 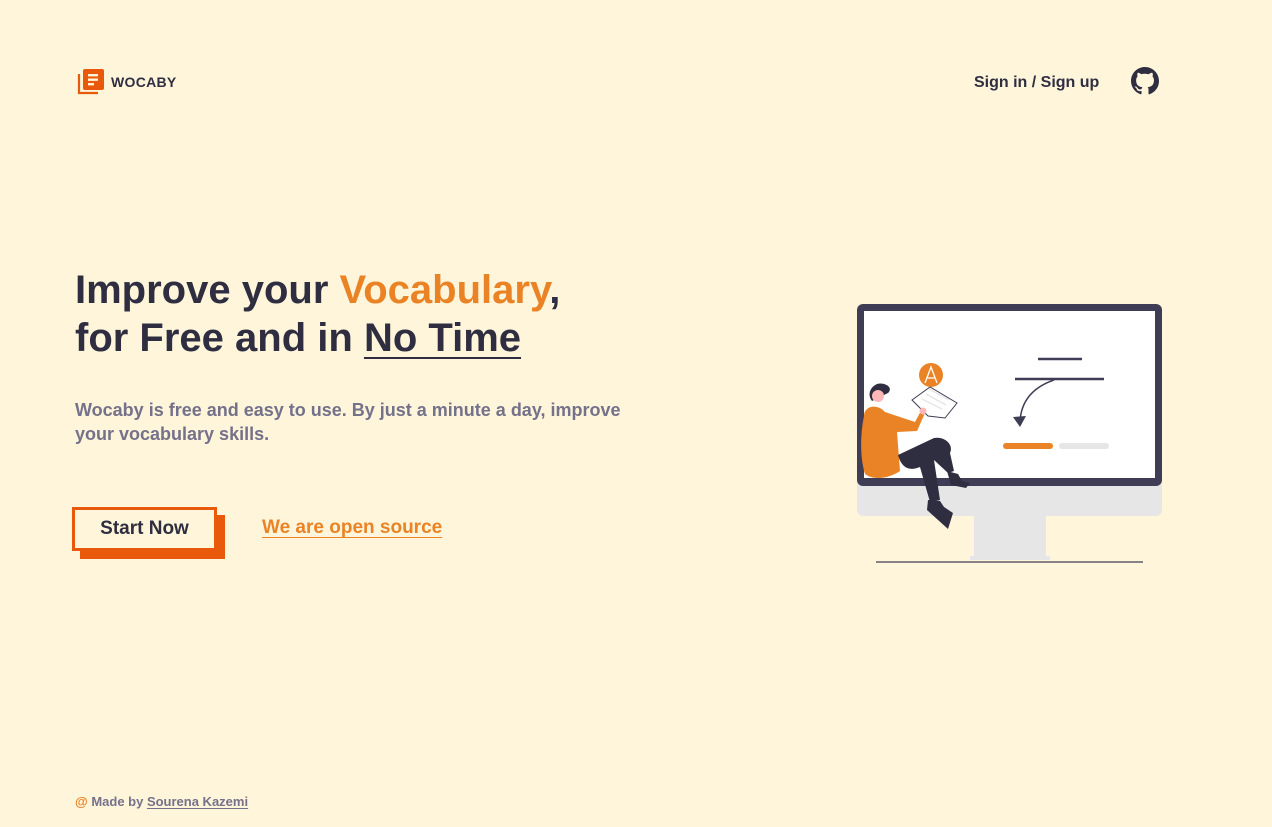 I want to click on open-source-link: We are open source, so click(x=352, y=528).